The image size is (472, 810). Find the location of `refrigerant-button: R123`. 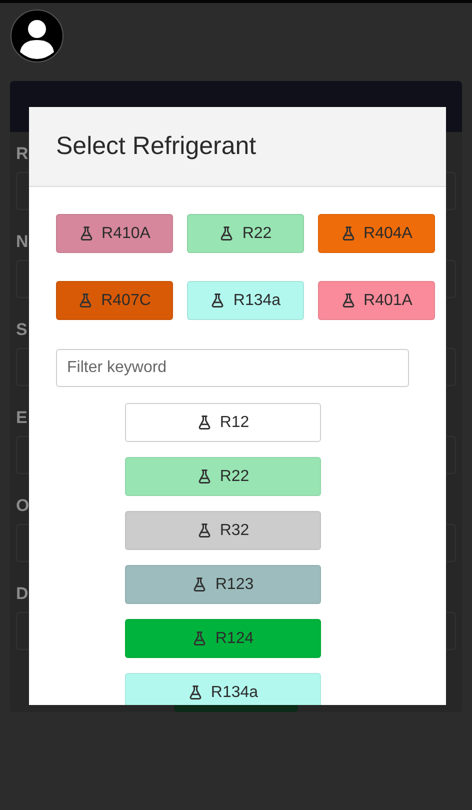

refrigerant-button: R123 is located at coordinates (223, 584).